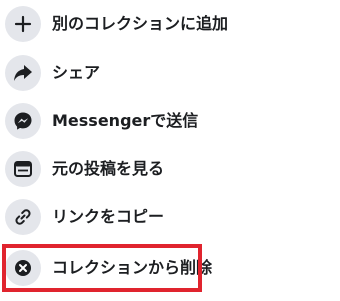 The width and height of the screenshot is (340, 301). I want to click on view-original-post-label: 元の投稿を見る, so click(108, 168).